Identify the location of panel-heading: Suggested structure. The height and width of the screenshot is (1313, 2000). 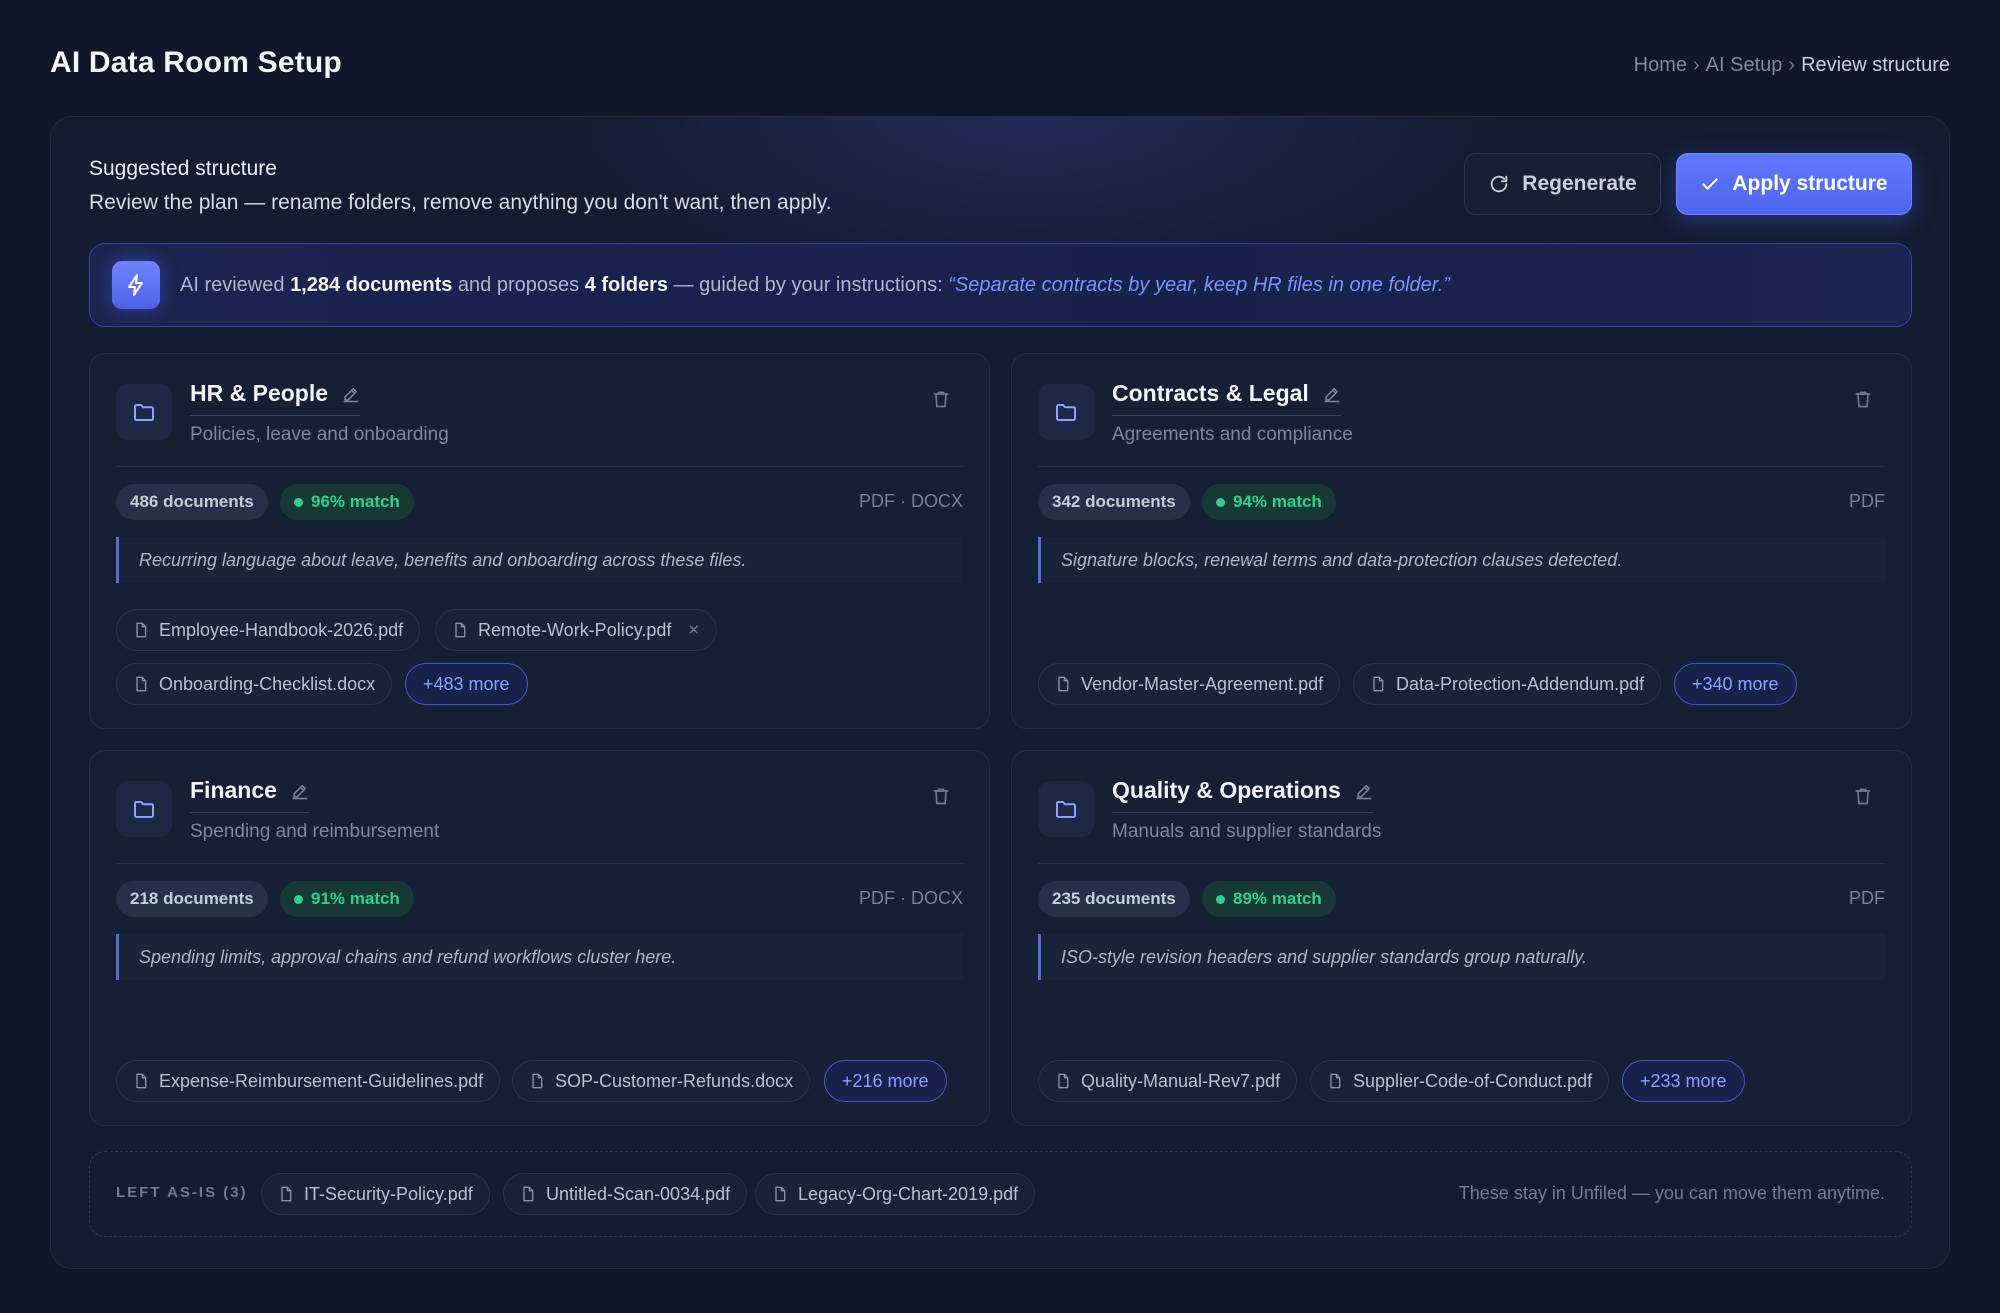
(183, 168).